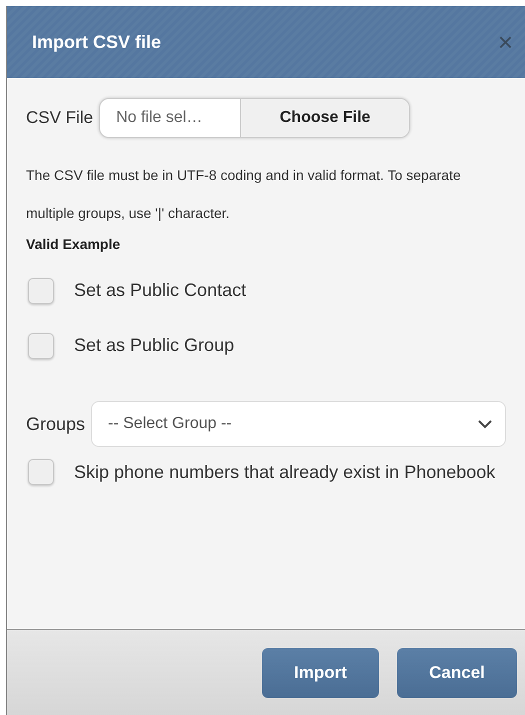 The image size is (525, 715). What do you see at coordinates (74, 244) in the screenshot?
I see `example-heading: Valid Example` at bounding box center [74, 244].